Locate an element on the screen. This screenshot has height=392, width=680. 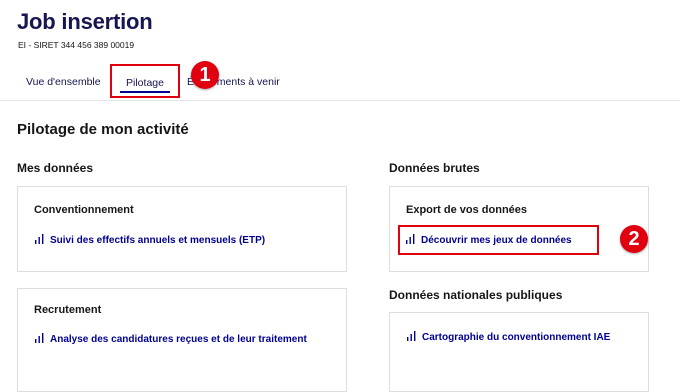
mes-donnees-title: Mes données is located at coordinates (55, 168).